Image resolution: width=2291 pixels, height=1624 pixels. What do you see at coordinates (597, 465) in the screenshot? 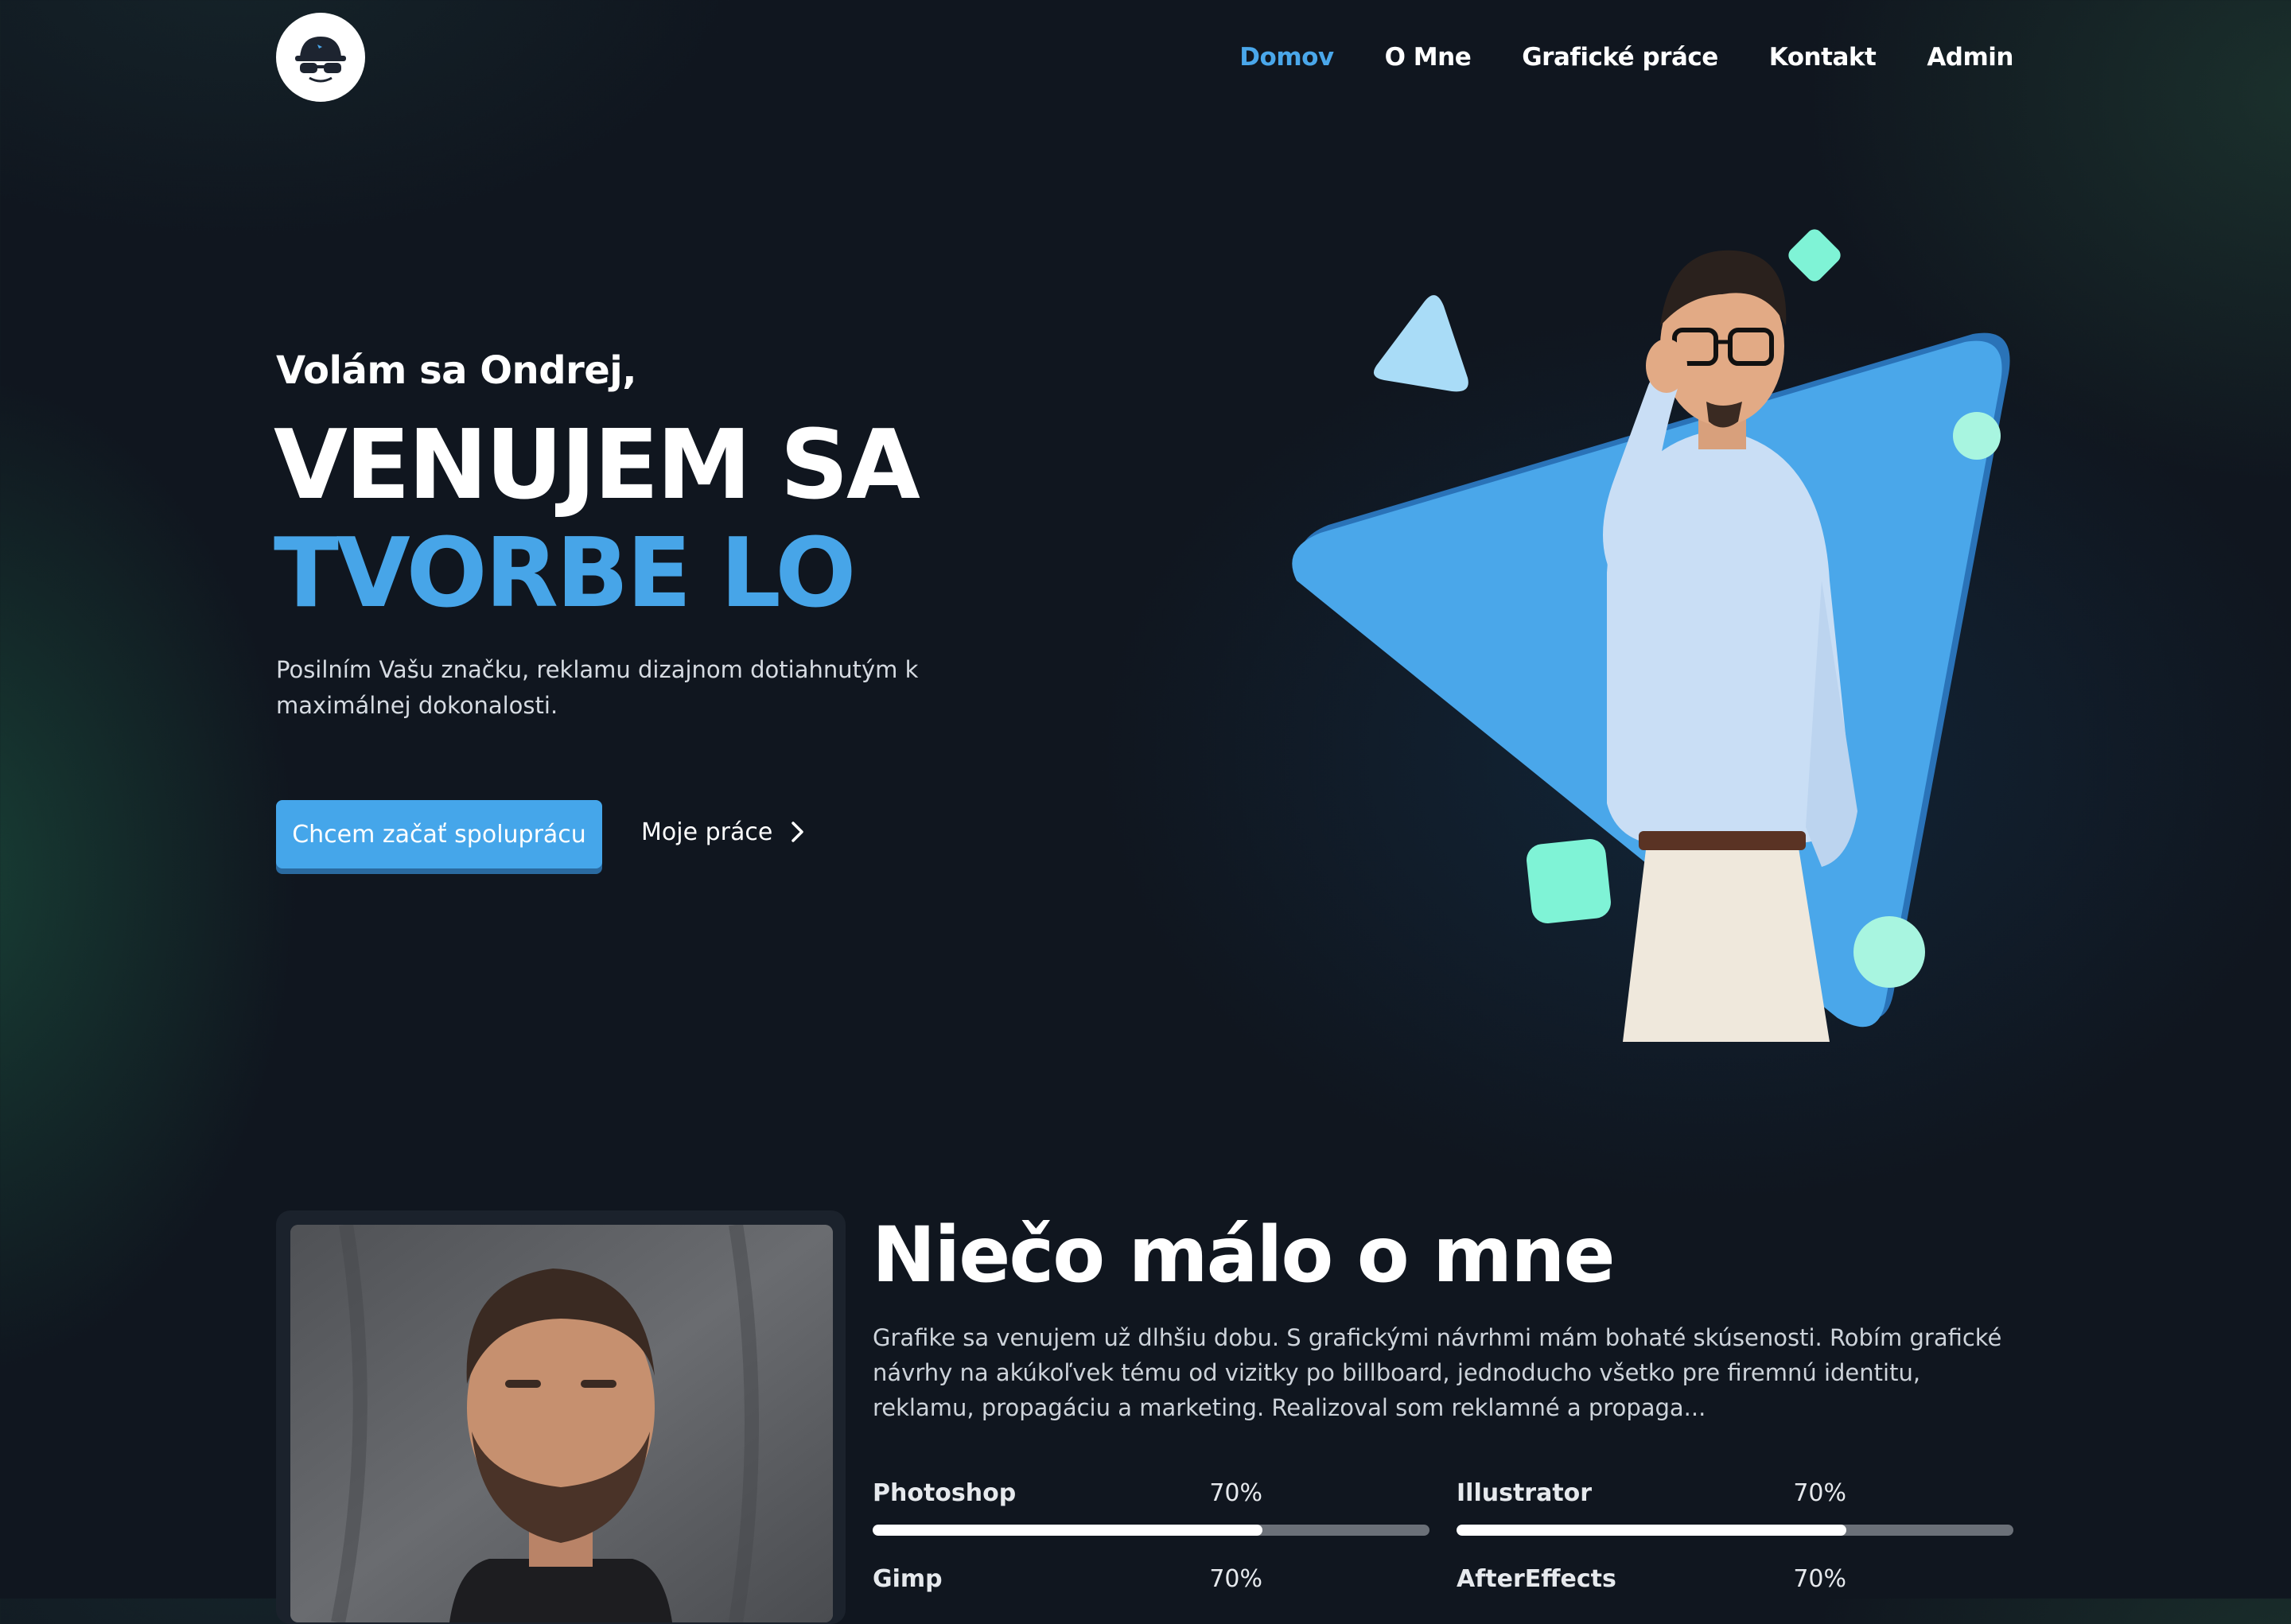
I see `hero-headline-line1: VENUJEM SA` at bounding box center [597, 465].